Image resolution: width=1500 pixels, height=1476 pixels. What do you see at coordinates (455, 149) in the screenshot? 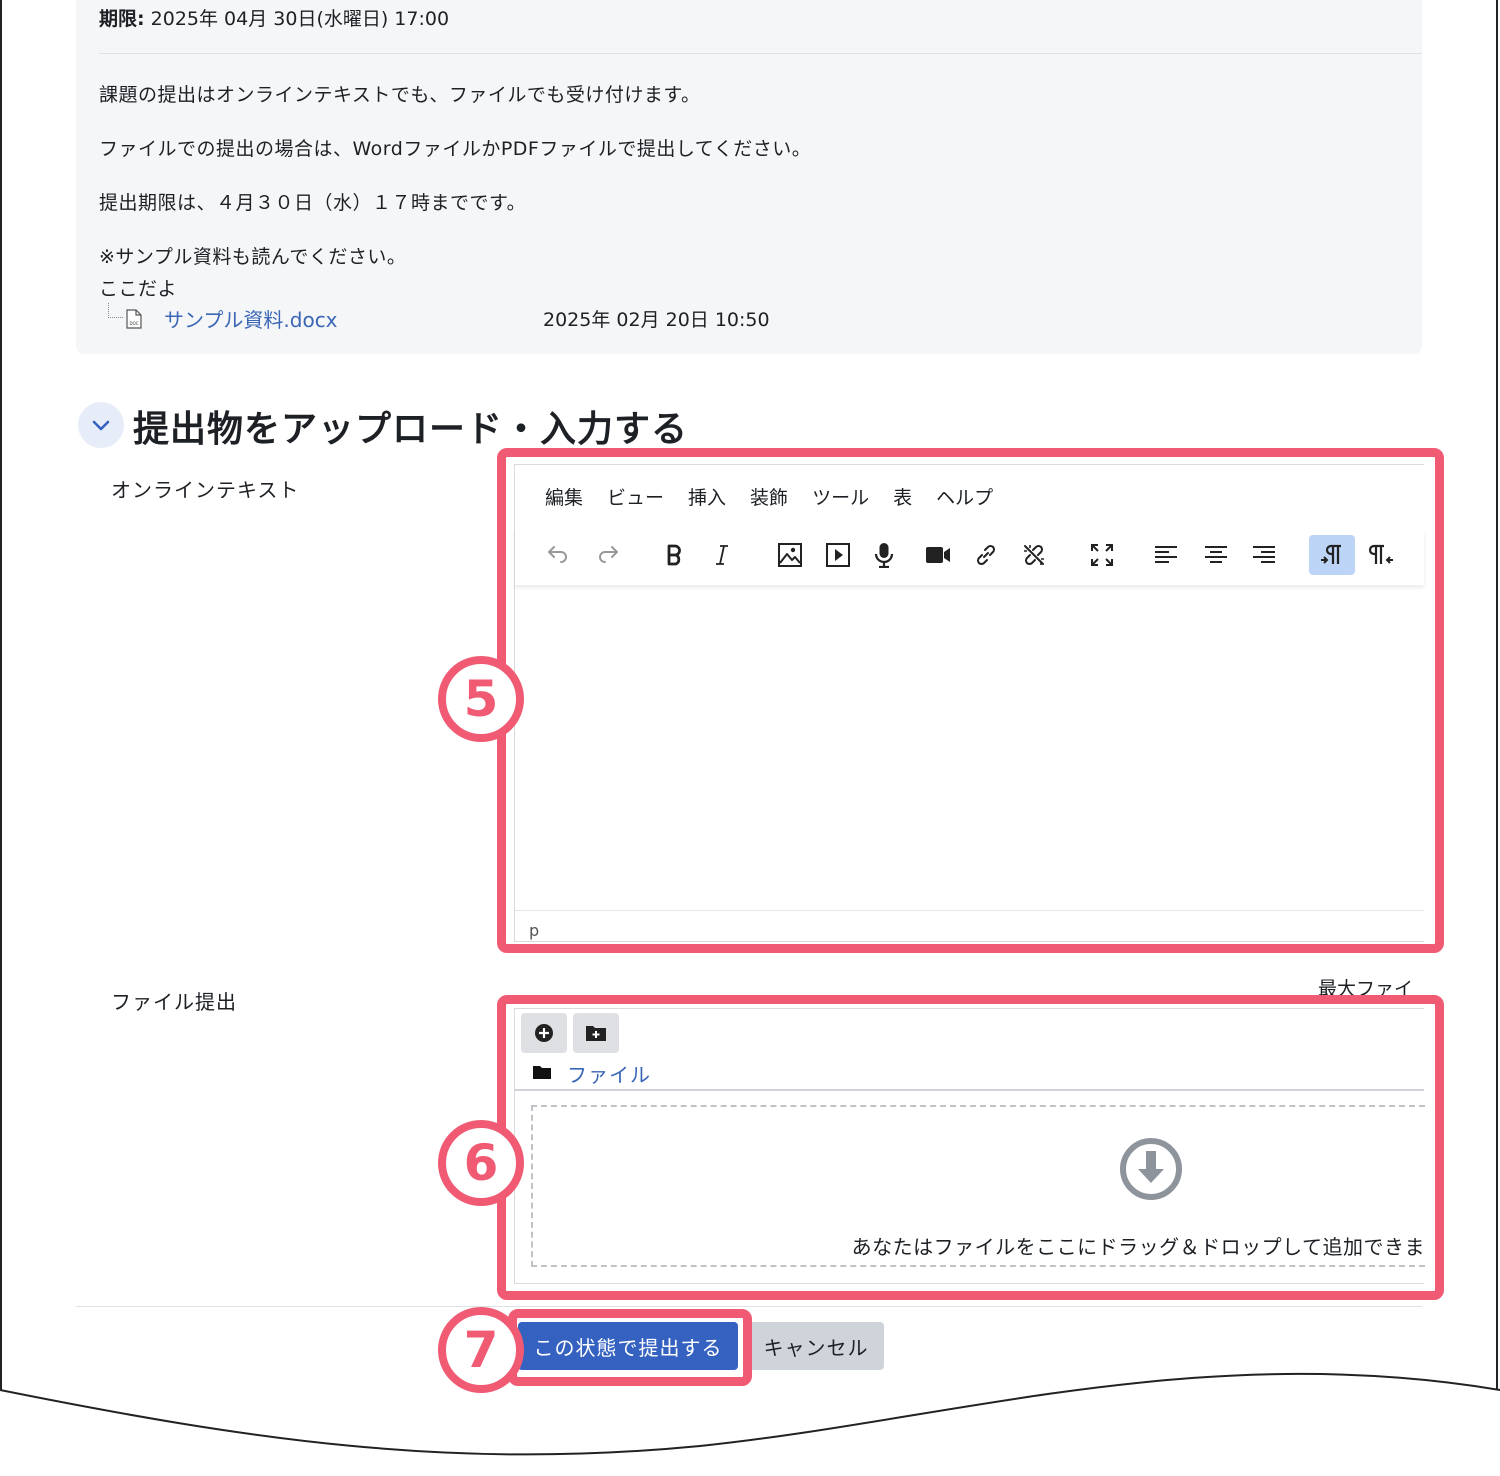
I see `description-line: ファイルでの提出の場合は、WordファイルかPDFファイルで提出してください。` at bounding box center [455, 149].